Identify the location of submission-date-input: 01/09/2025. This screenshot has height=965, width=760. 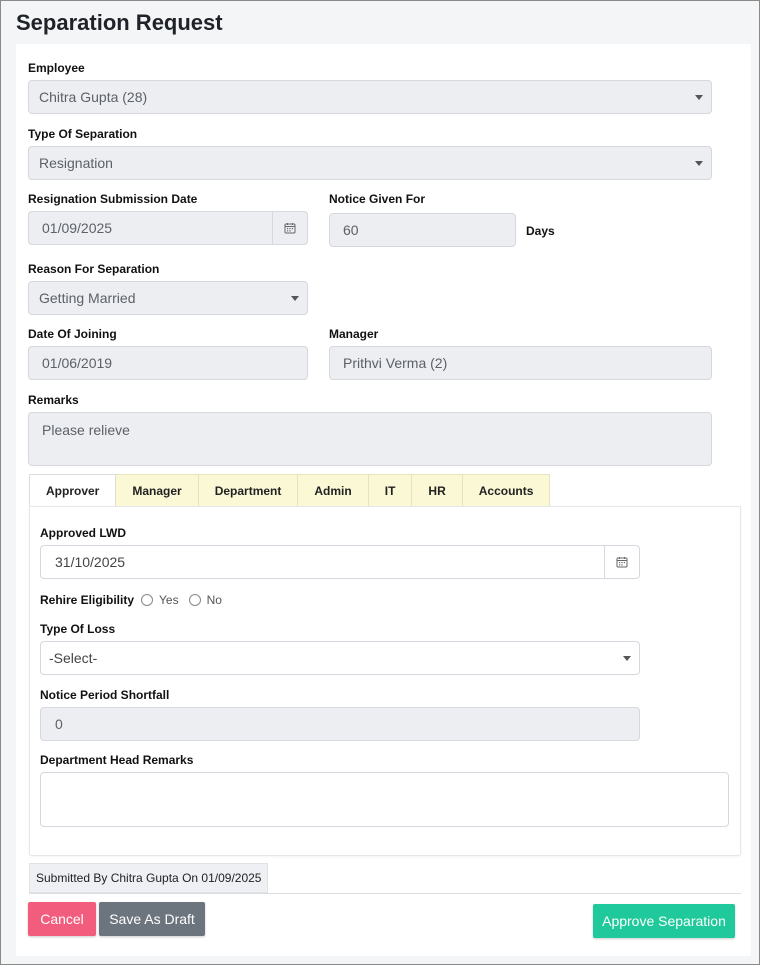
(168, 228).